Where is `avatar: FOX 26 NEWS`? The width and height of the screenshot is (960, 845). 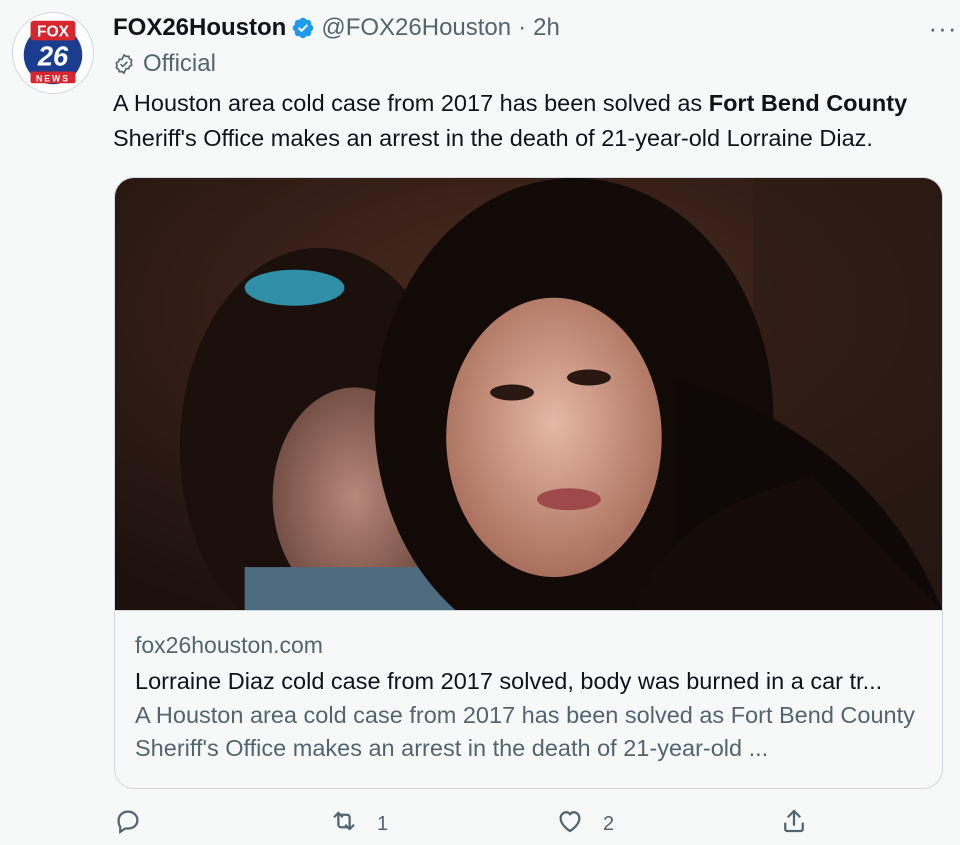 avatar: FOX 26 NEWS is located at coordinates (53, 53).